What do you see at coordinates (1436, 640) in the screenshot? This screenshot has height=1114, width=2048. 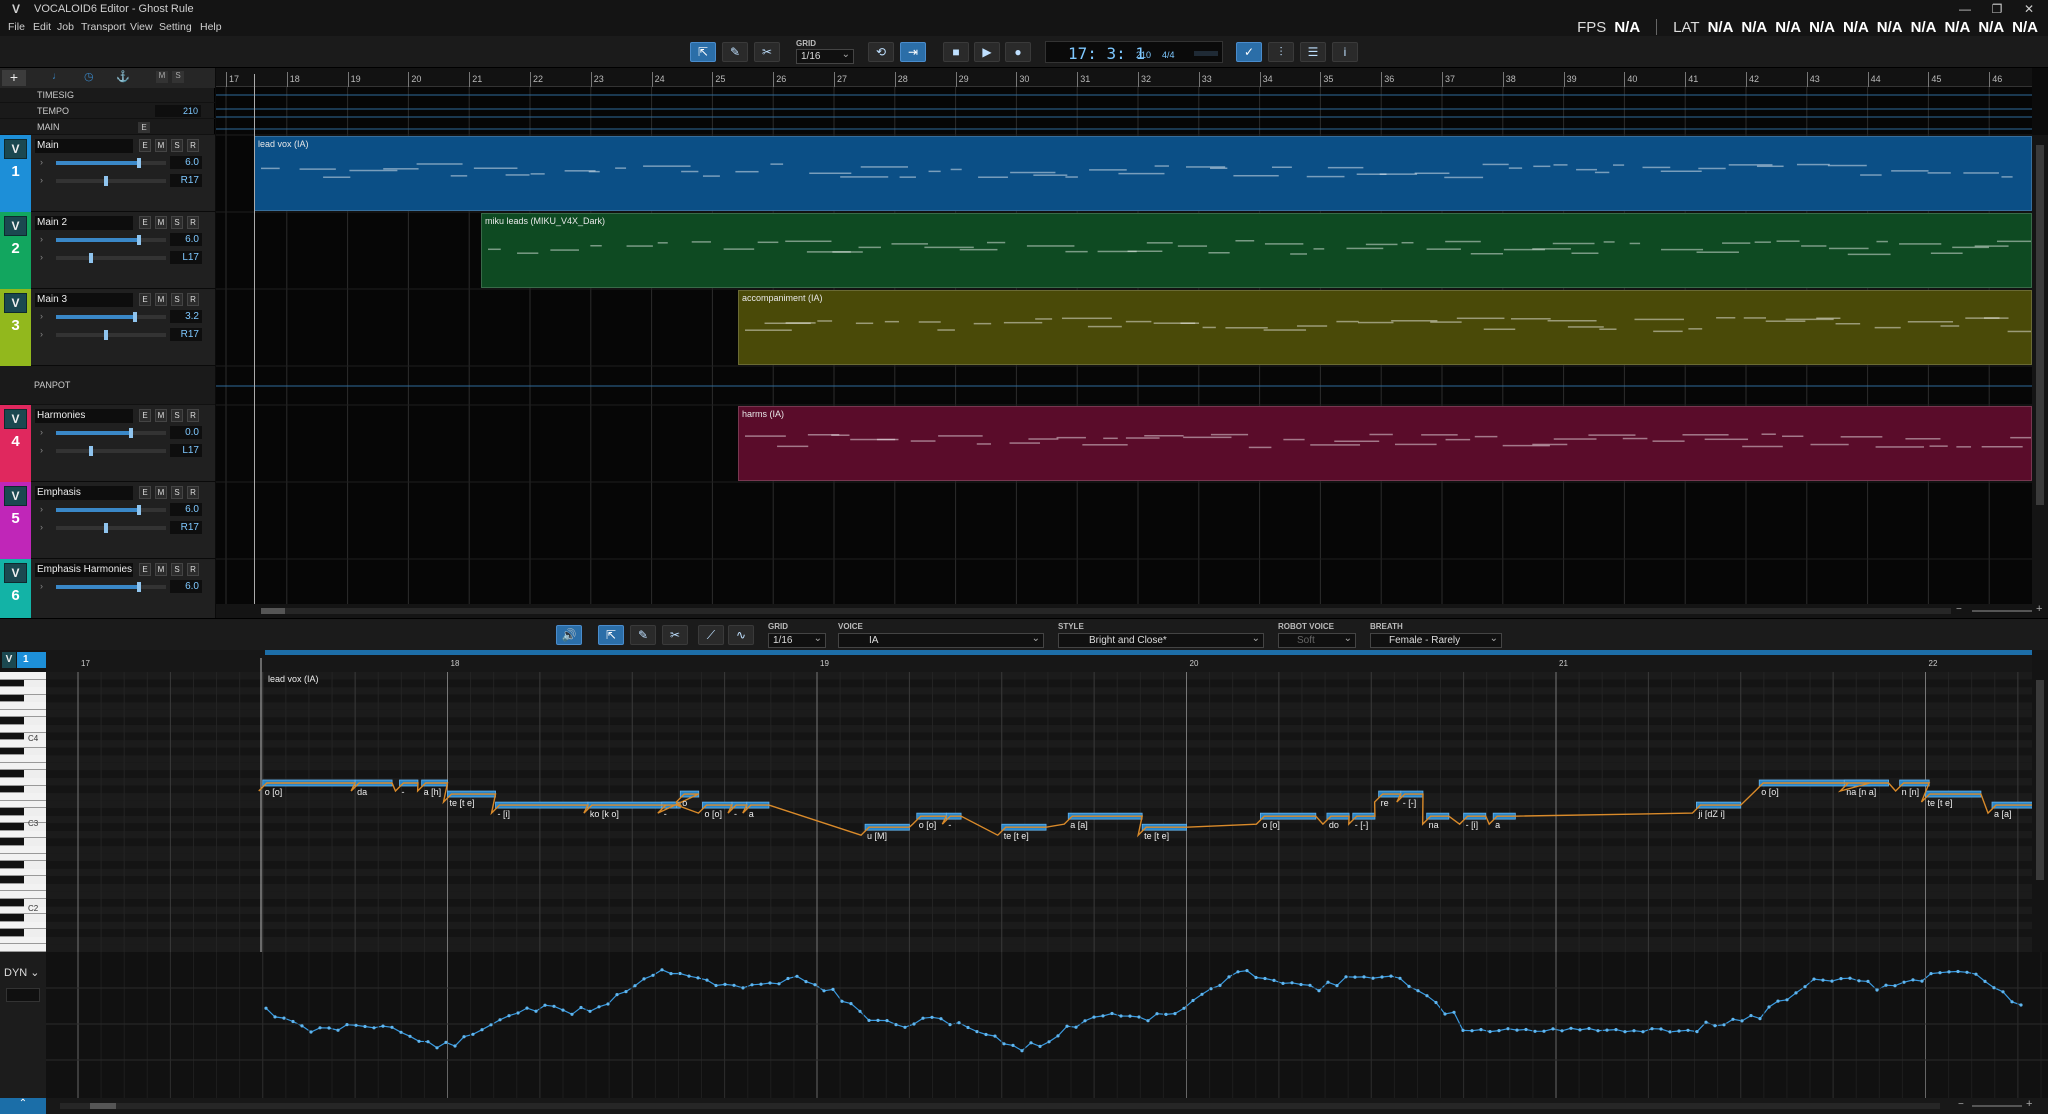 I see `breath-select: Female - Rarely` at bounding box center [1436, 640].